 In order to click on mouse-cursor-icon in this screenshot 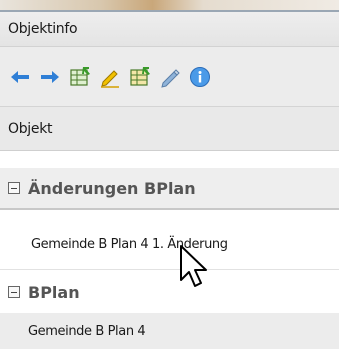, I will do `click(193, 266)`.